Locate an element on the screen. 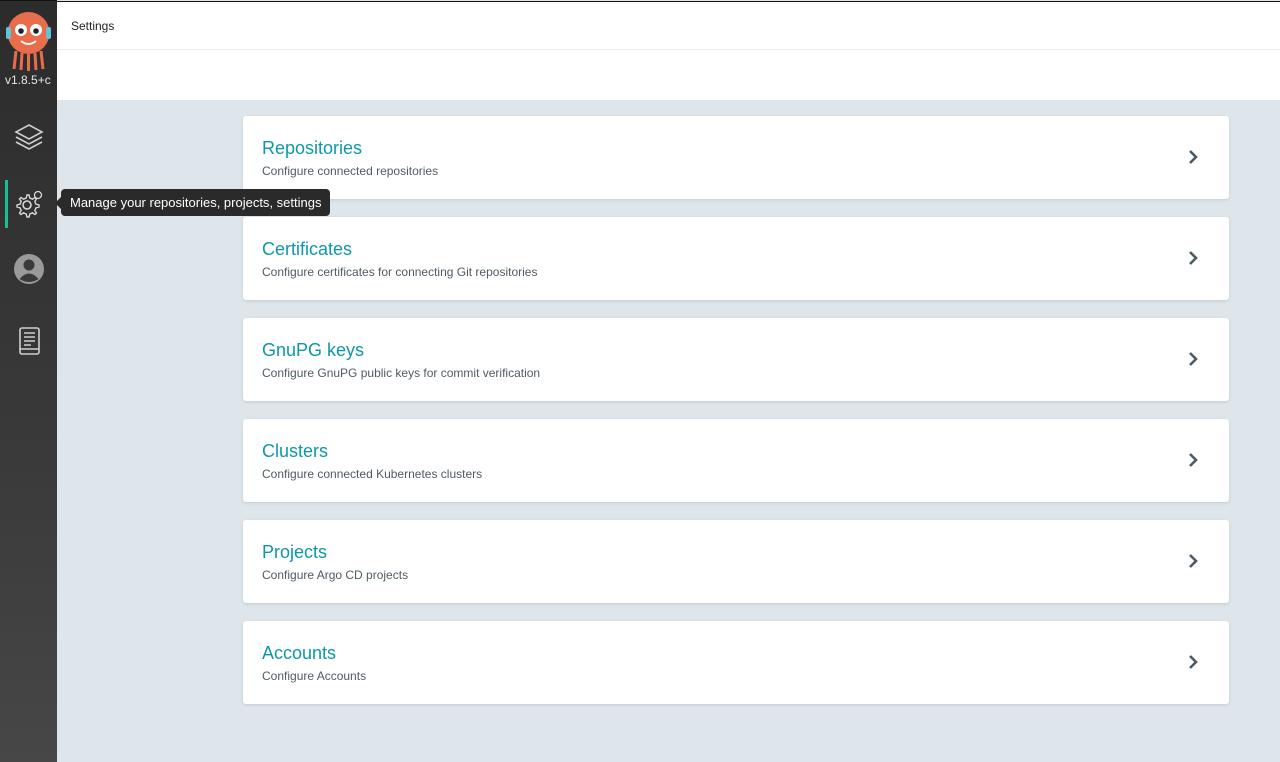  top-bar: Settings is located at coordinates (668, 25).